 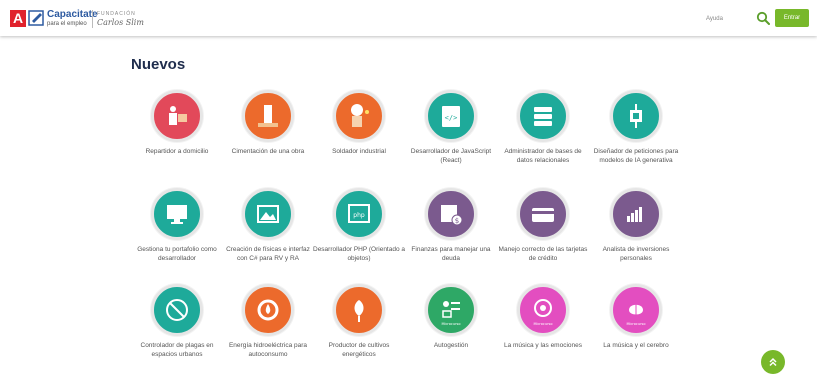 I want to click on course-card: Soldador industrial, so click(x=359, y=123).